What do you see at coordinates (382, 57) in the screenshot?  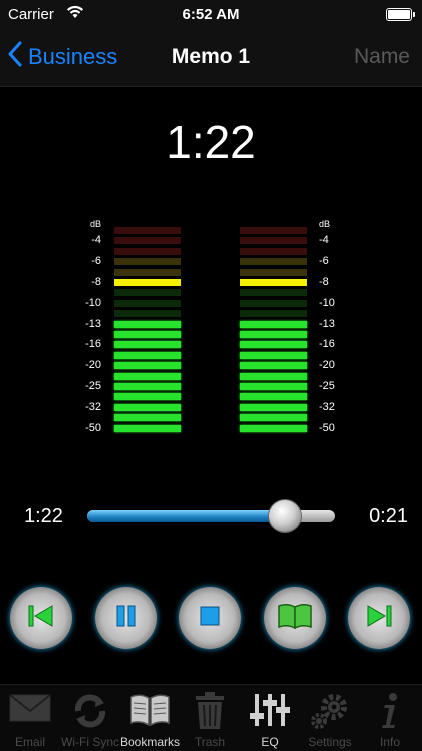 I see `name-button: Name` at bounding box center [382, 57].